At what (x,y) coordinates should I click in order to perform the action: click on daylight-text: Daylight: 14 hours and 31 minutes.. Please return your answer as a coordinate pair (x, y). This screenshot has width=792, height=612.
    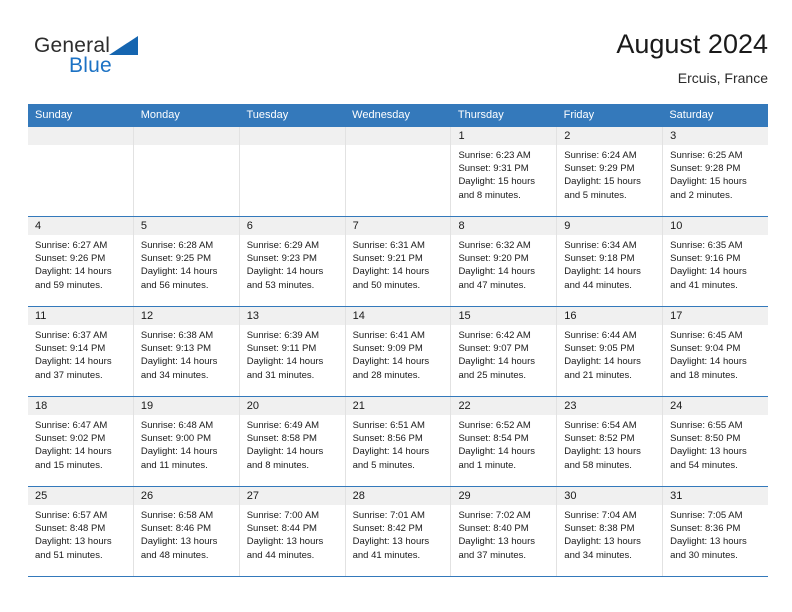
    Looking at the image, I should click on (285, 368).